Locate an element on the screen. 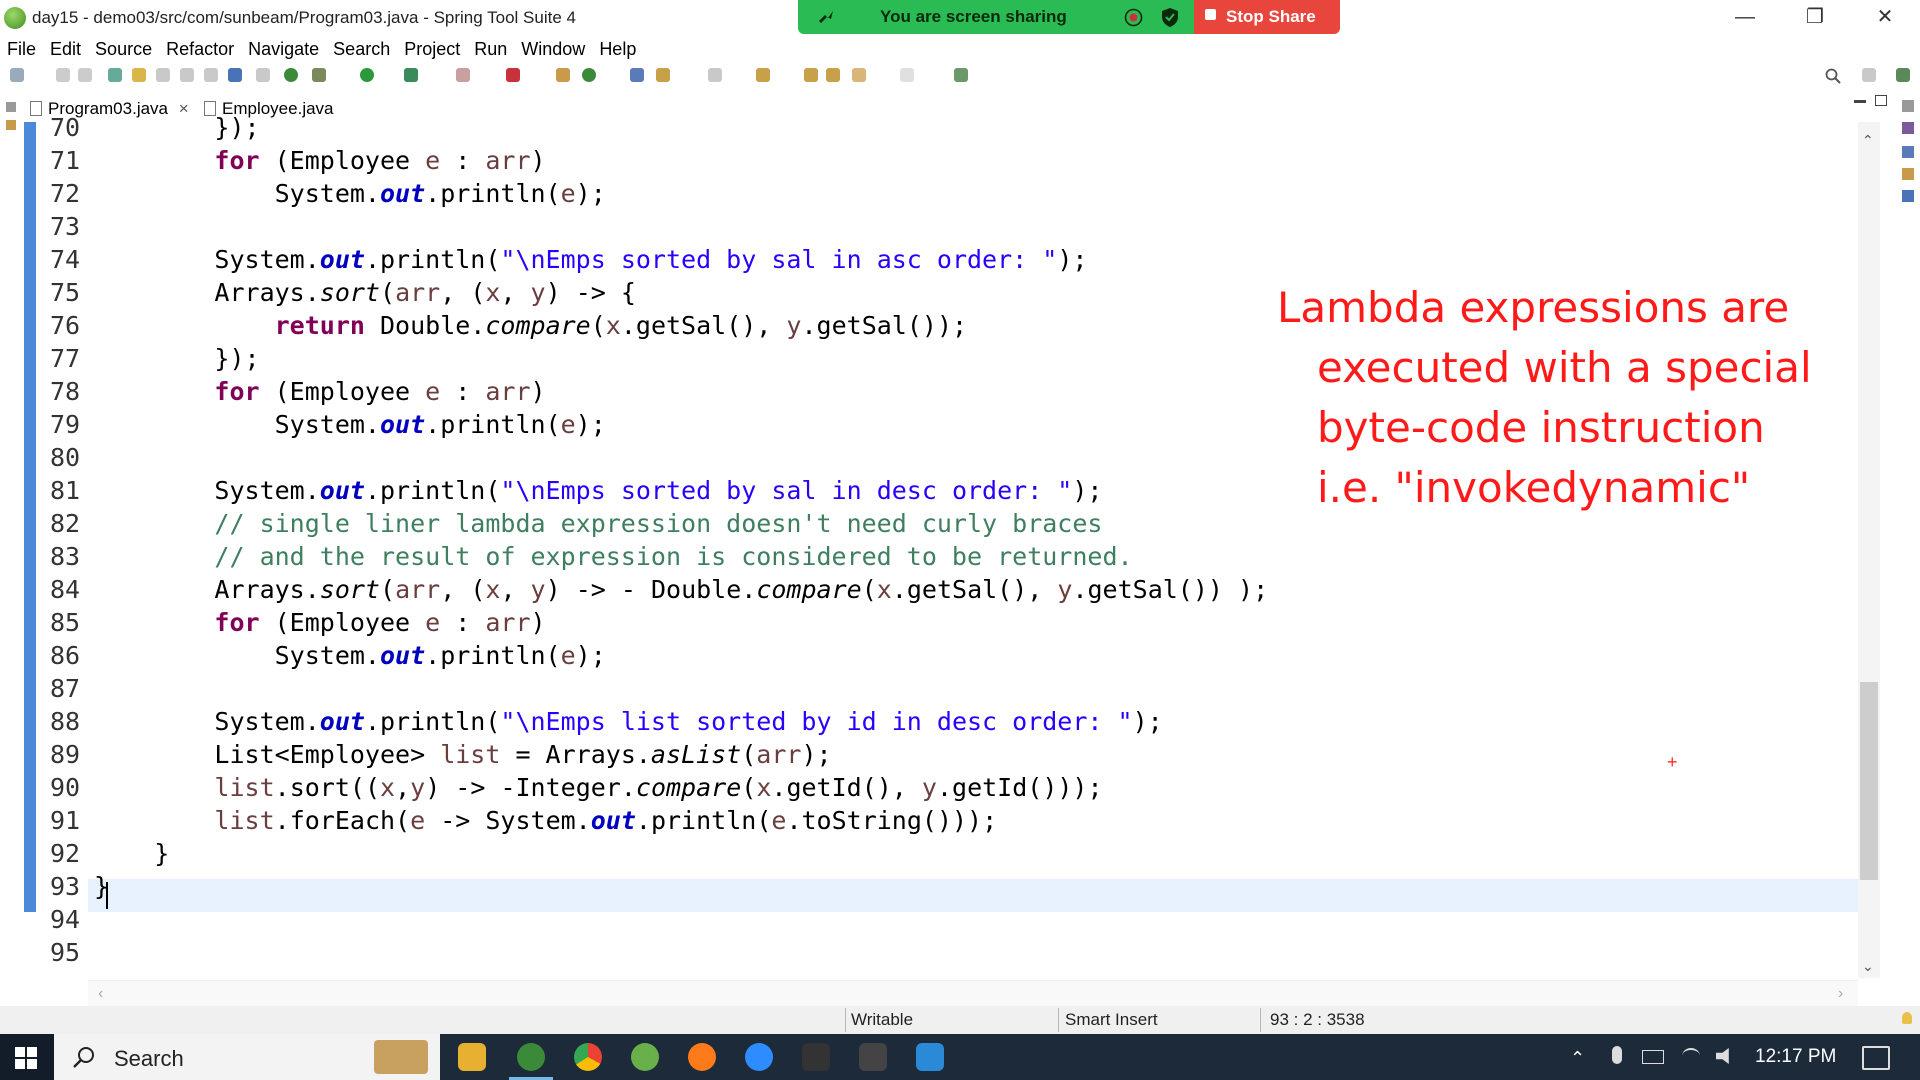 Image resolution: width=1920 pixels, height=1080 pixels. open-perspective-icon is located at coordinates (1869, 75).